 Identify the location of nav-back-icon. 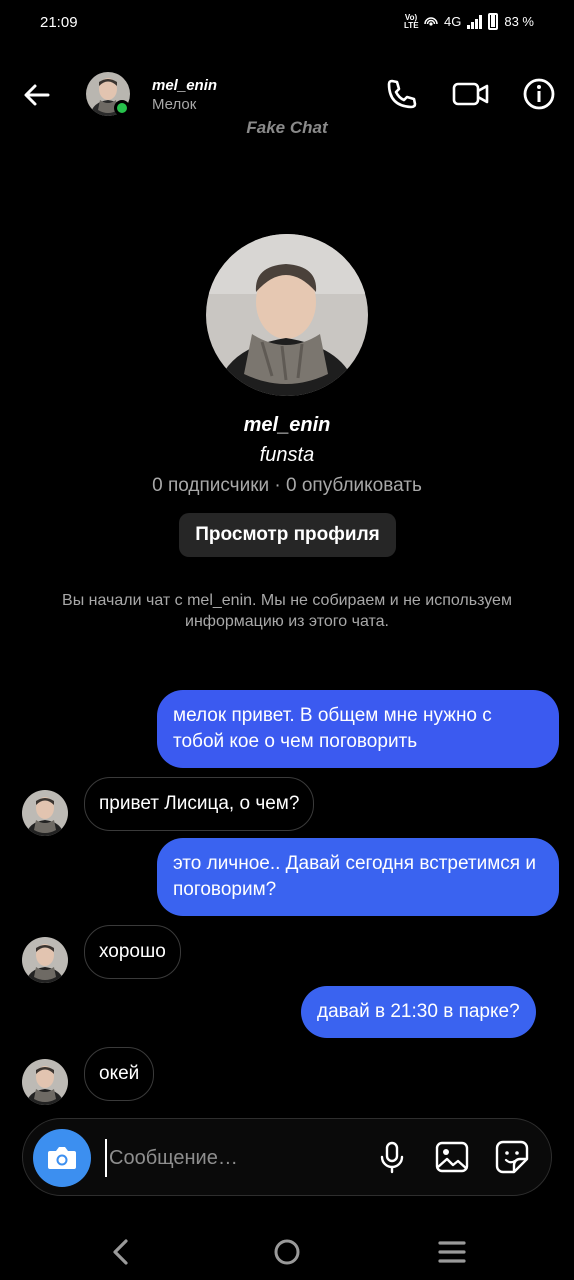
(121, 1252).